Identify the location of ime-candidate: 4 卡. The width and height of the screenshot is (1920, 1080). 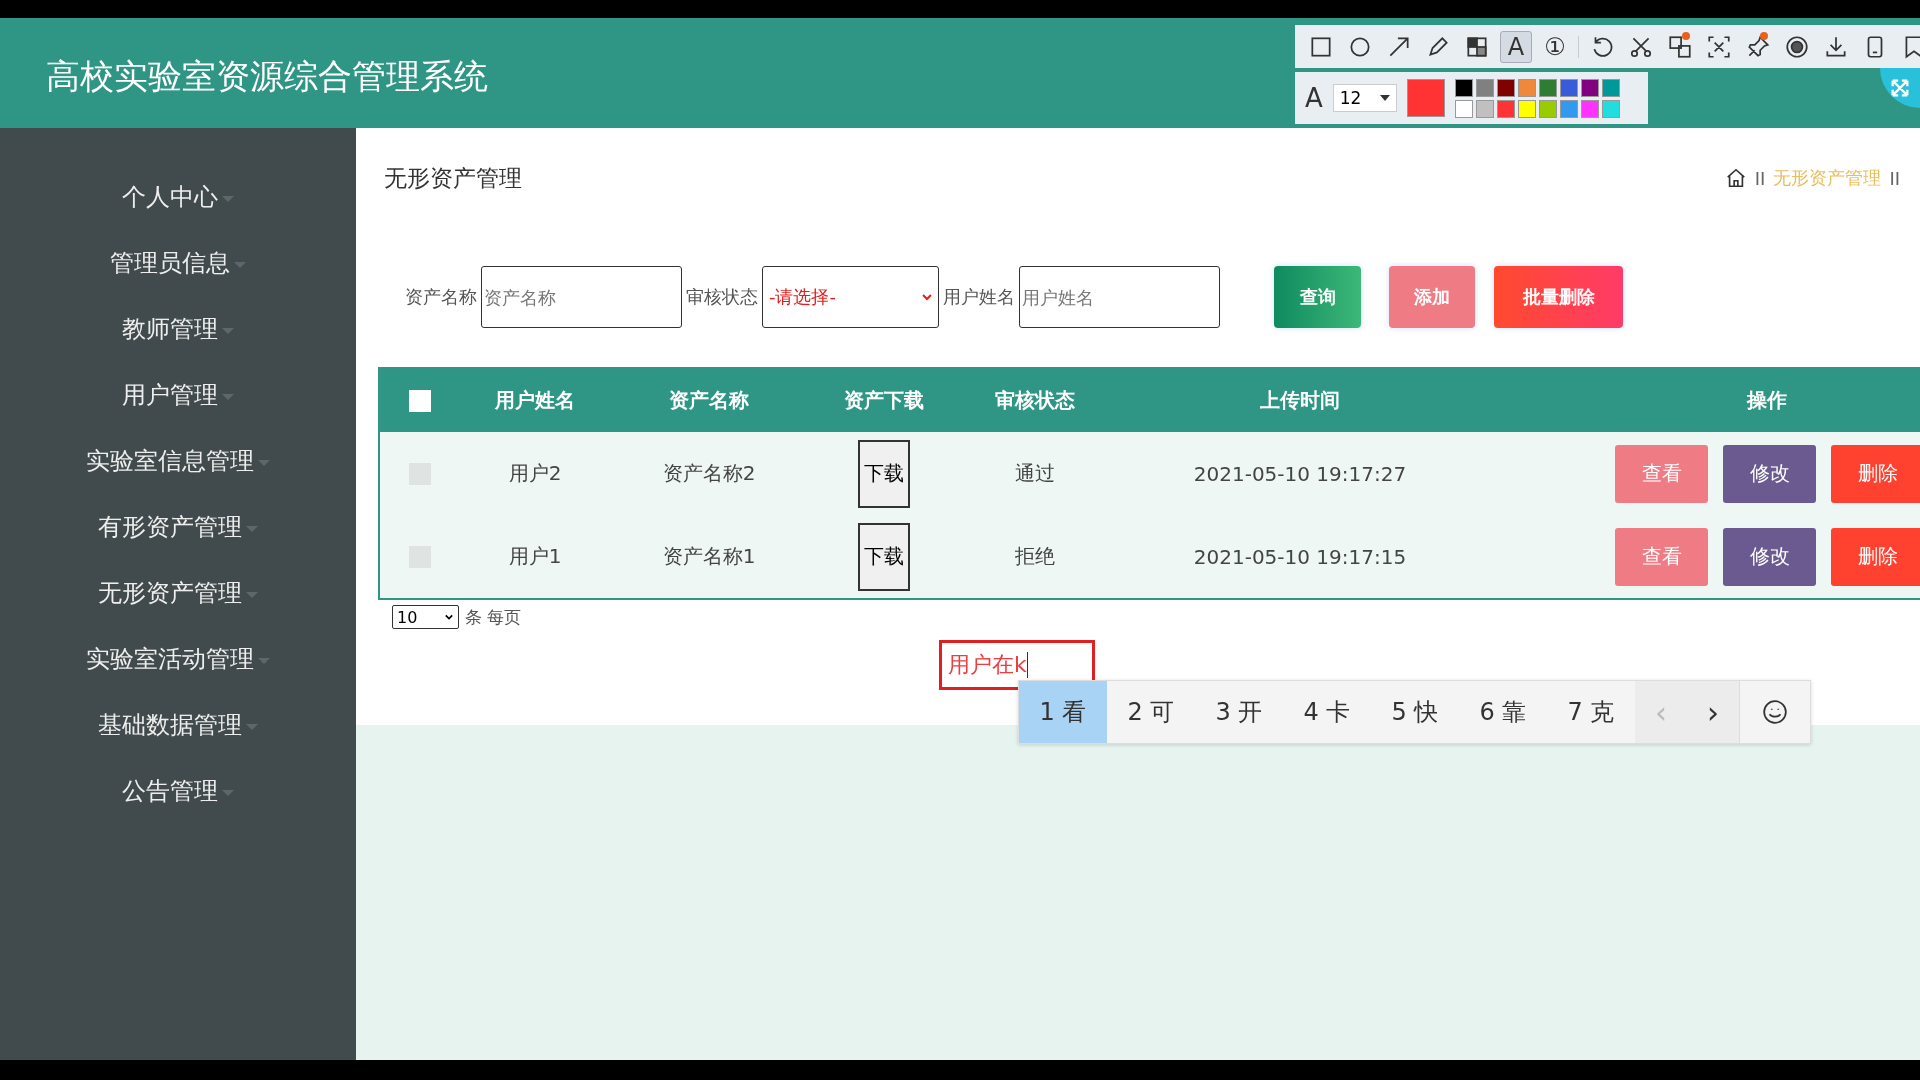
(1327, 712).